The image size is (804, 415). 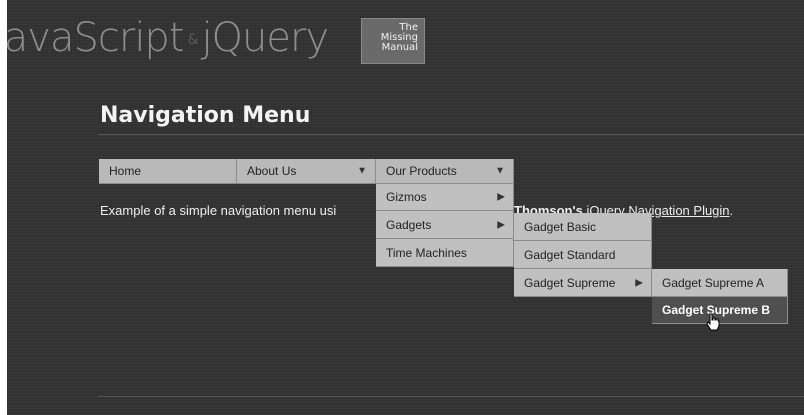 I want to click on nav-label-home: Home, so click(x=125, y=171).